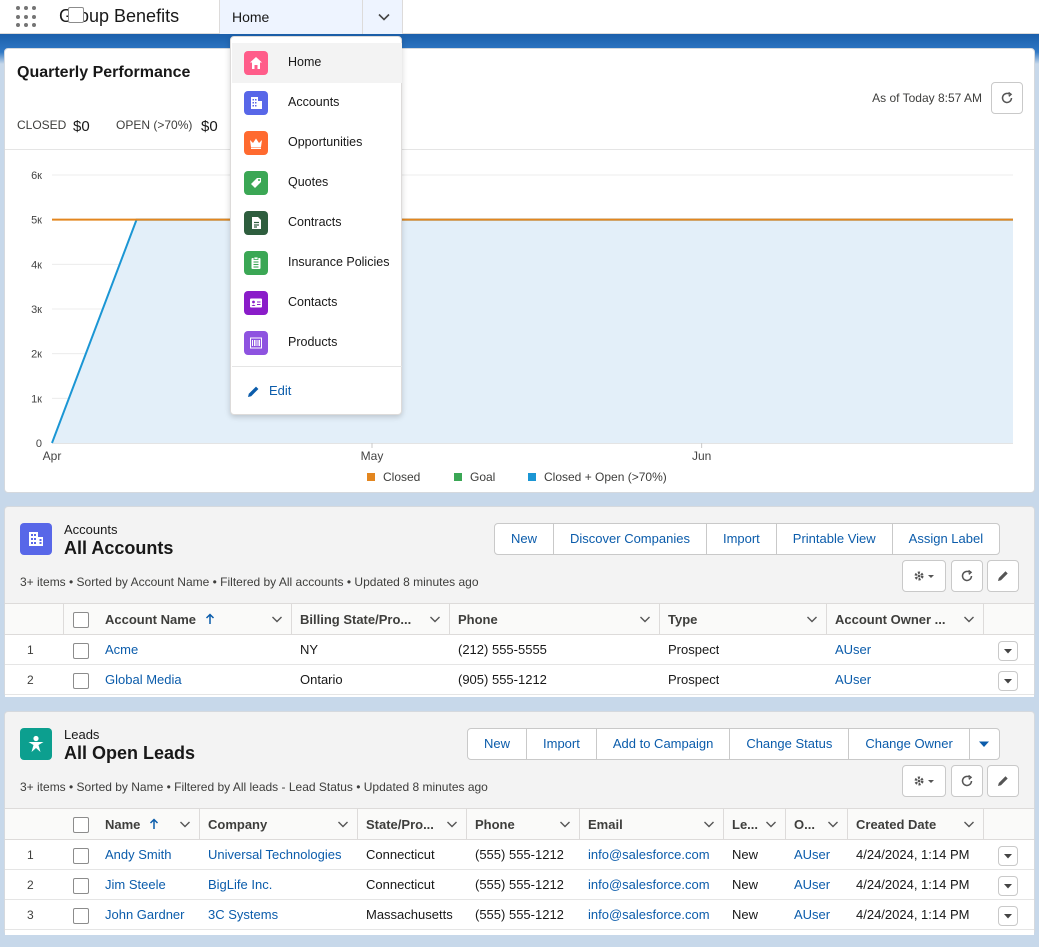  What do you see at coordinates (27, 17) in the screenshot?
I see `app-launcher-icon` at bounding box center [27, 17].